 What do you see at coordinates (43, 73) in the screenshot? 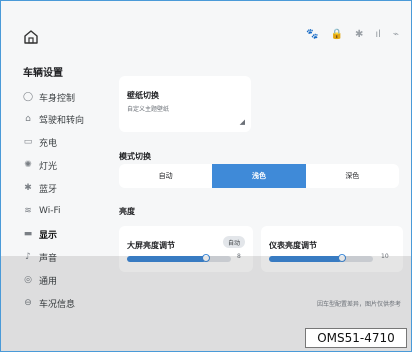
I see `sidebar-title: 车辆设置` at bounding box center [43, 73].